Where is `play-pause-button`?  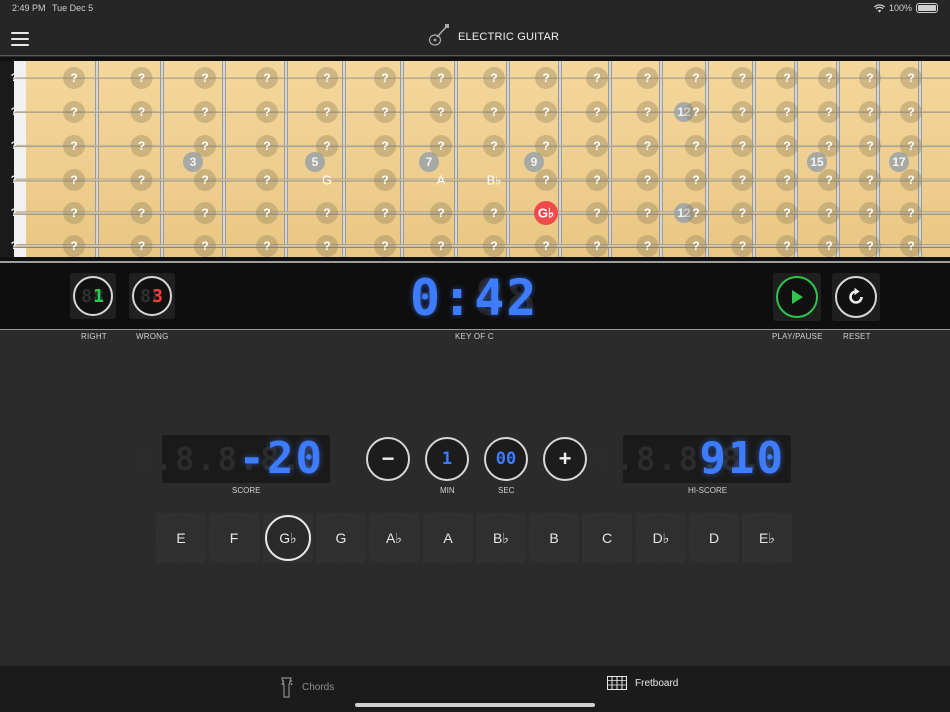 play-pause-button is located at coordinates (797, 297).